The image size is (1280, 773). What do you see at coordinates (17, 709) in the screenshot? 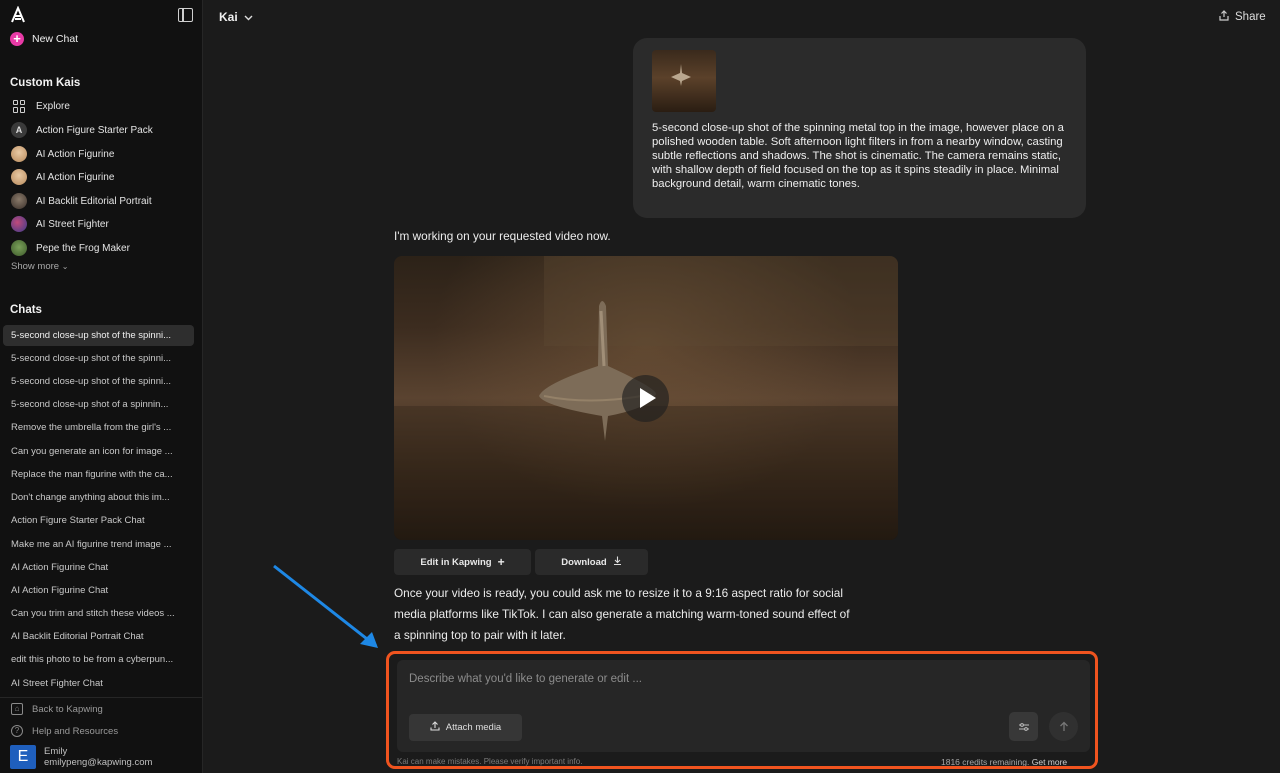
I see `home-icon: ⌂` at bounding box center [17, 709].